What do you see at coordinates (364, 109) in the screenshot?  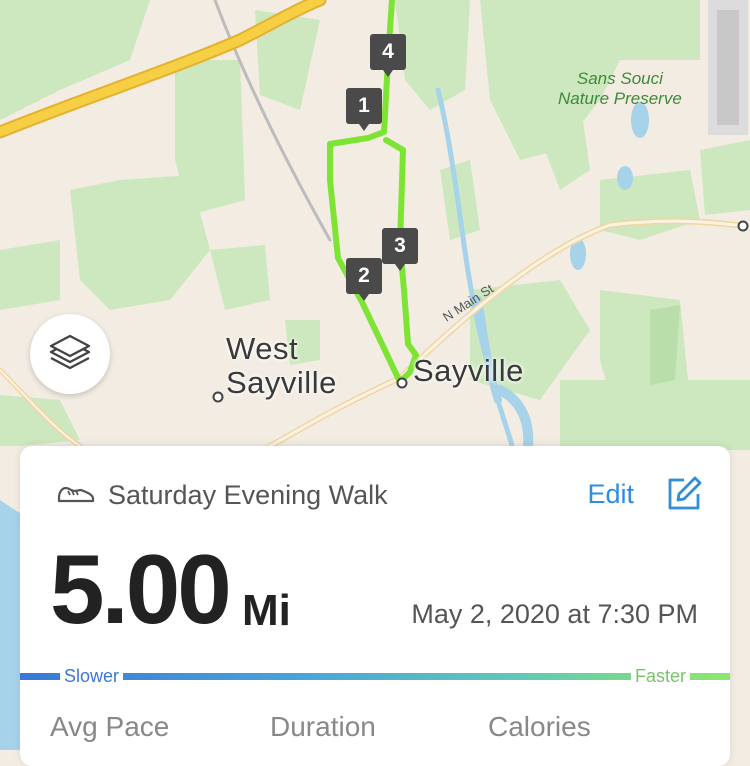 I see `split-marker-1: 1` at bounding box center [364, 109].